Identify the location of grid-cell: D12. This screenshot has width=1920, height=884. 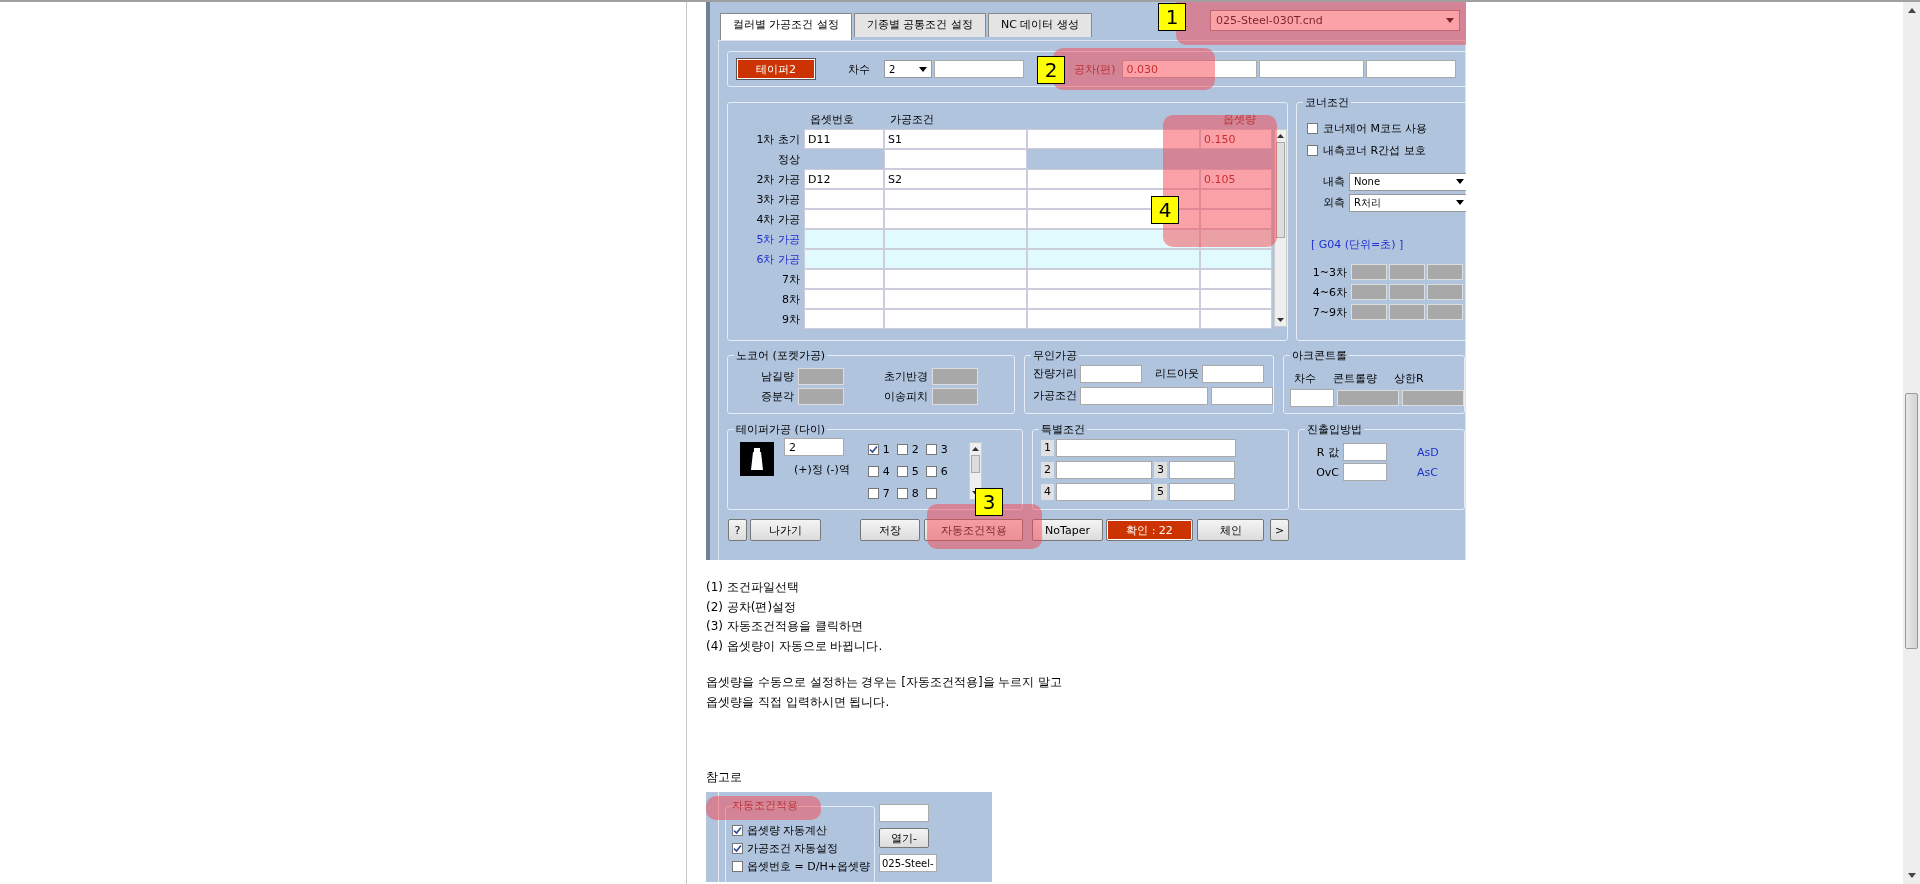
(844, 179).